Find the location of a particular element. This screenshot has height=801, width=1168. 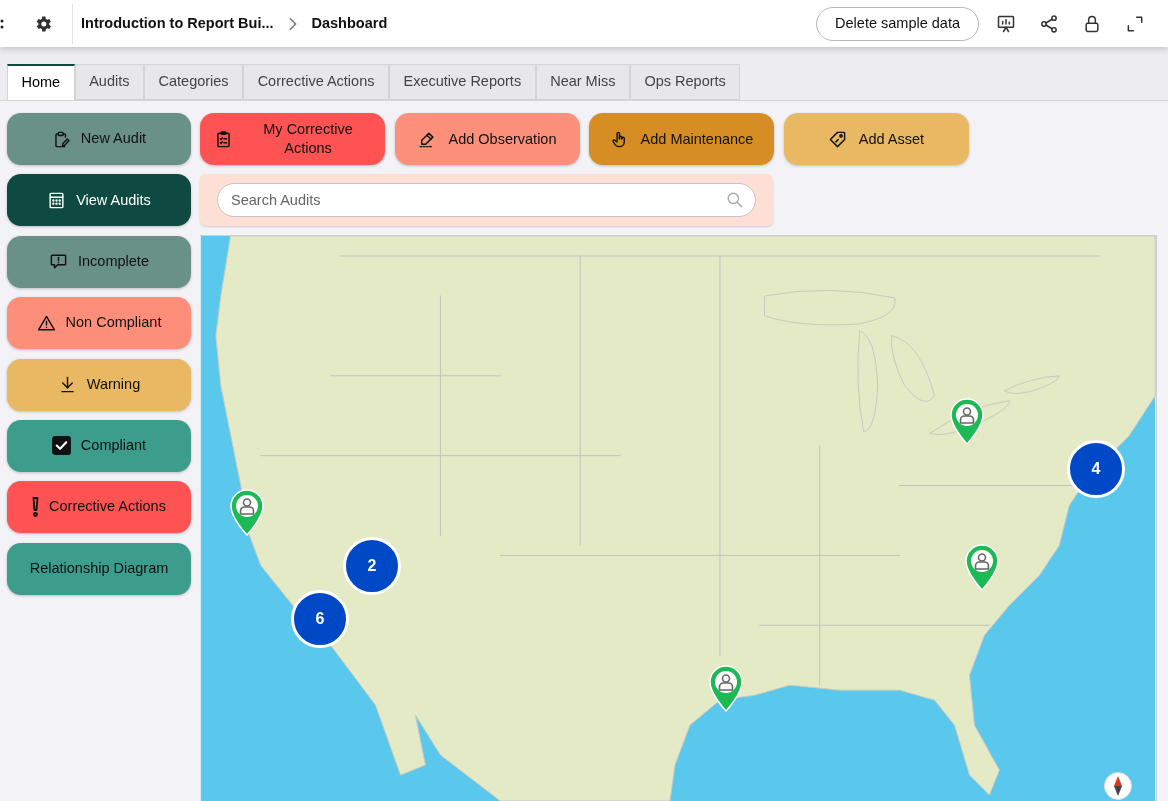

sidebar-button: View Audits is located at coordinates (99, 200).